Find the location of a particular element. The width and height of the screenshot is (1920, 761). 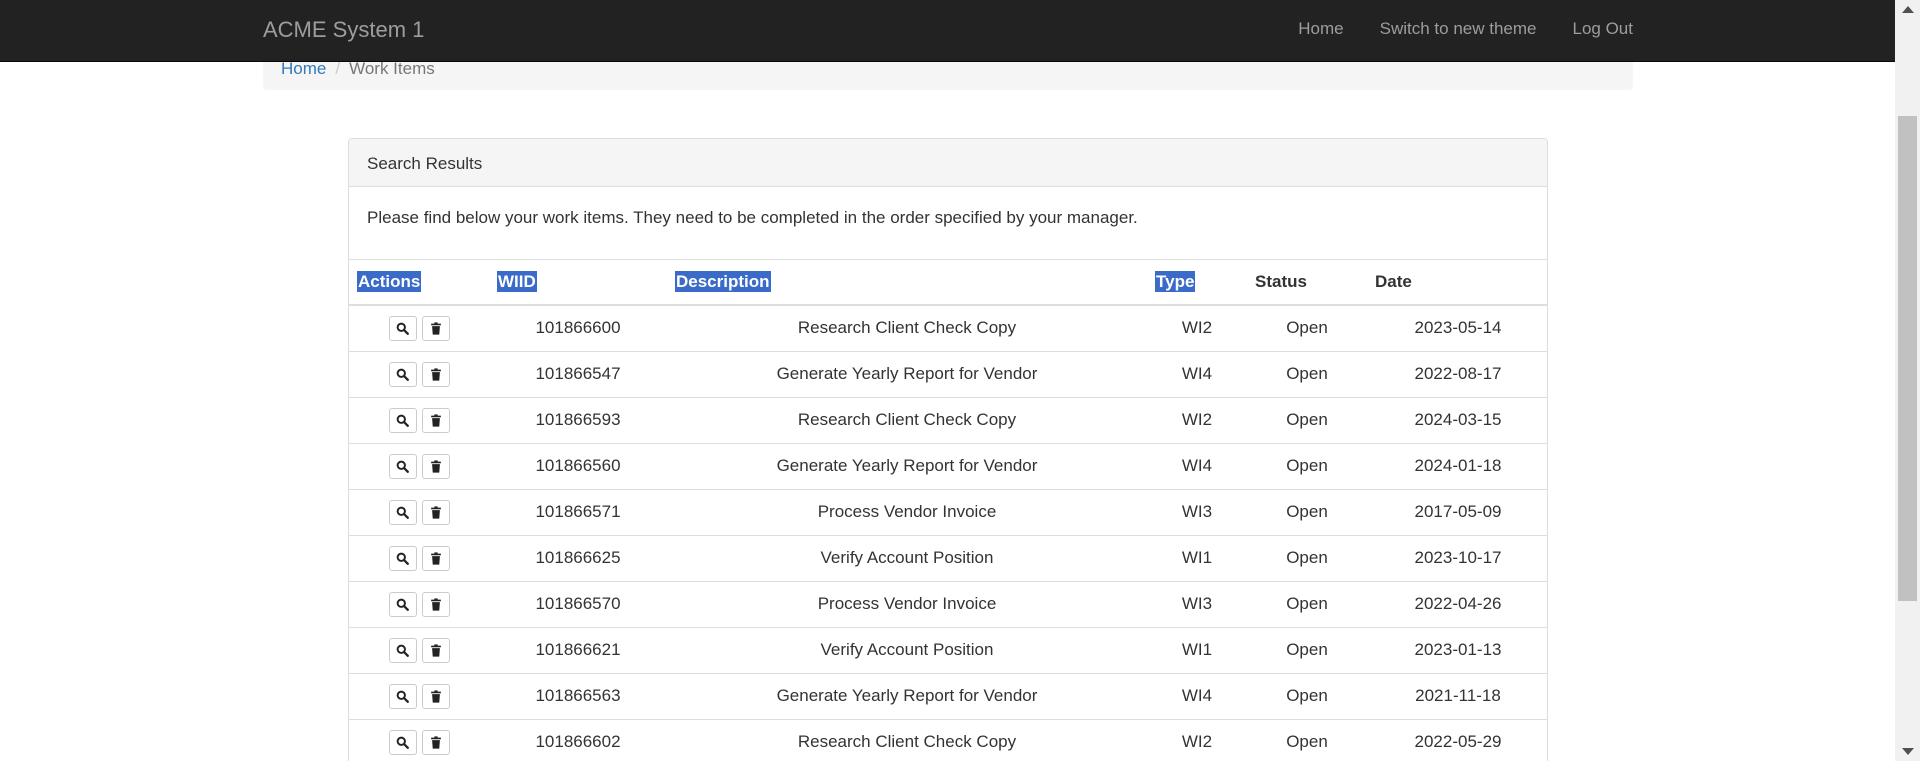

row-date: 2024-03-15 is located at coordinates (1457, 420).